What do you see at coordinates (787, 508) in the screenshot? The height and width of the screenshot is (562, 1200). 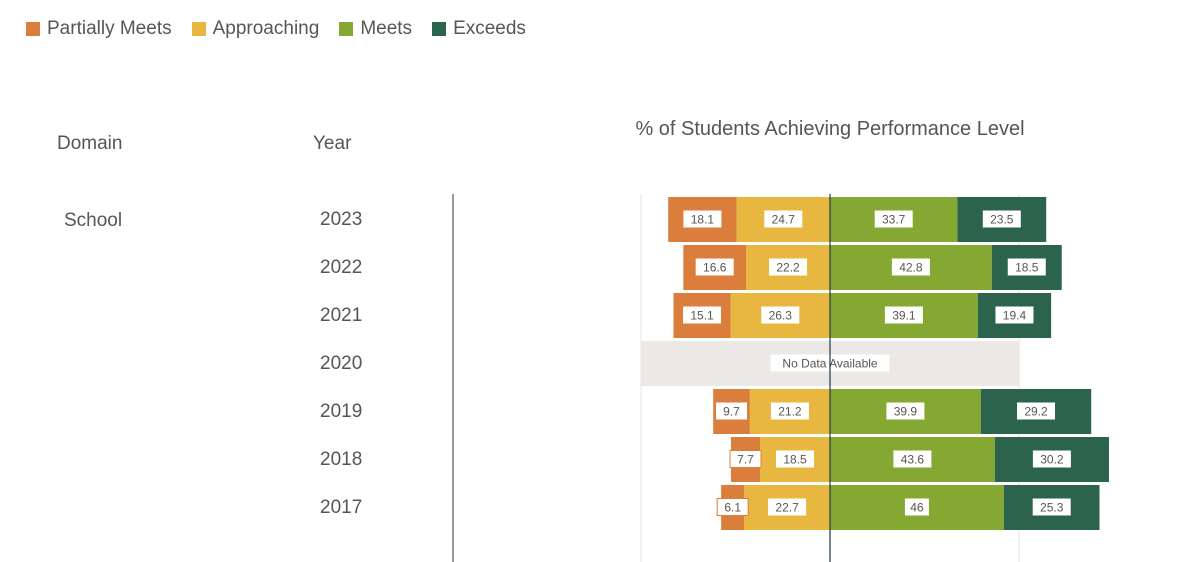 I see `data-label-approaching: 22.7` at bounding box center [787, 508].